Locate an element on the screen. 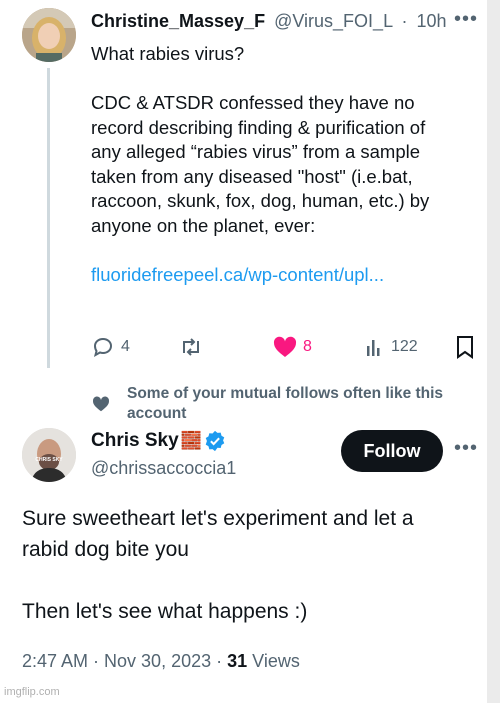 This screenshot has width=500, height=703. bookmark-button is located at coordinates (465, 347).